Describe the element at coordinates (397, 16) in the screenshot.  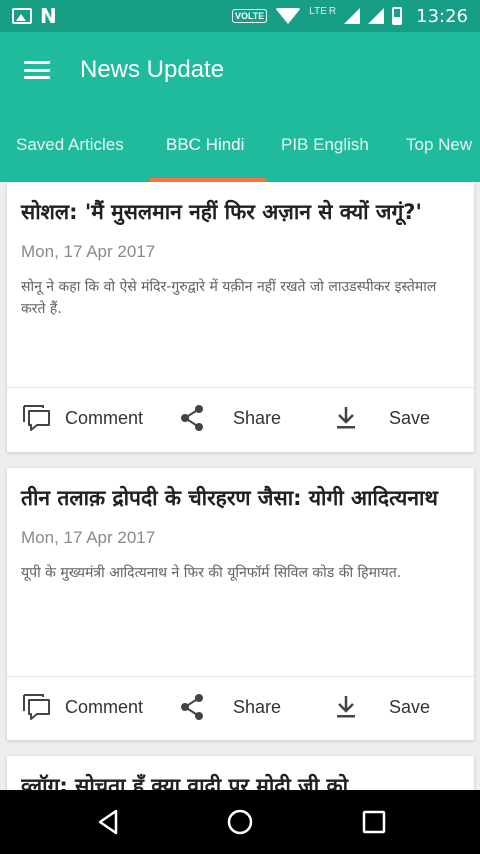
I see `battery-icon` at that location.